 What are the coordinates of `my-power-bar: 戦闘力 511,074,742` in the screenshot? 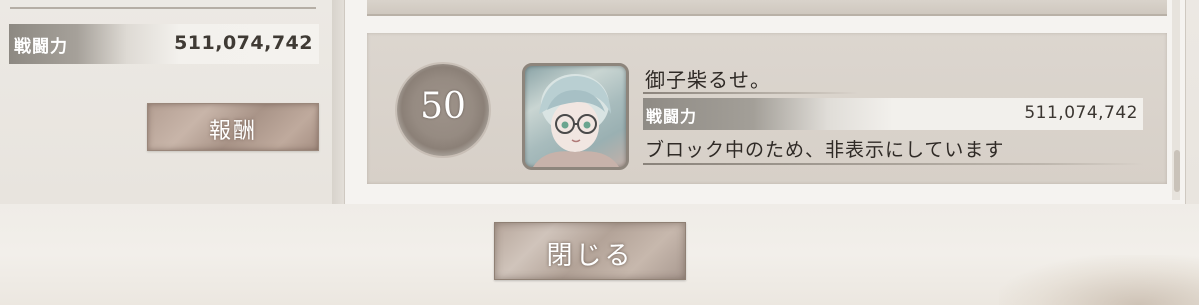 It's located at (164, 44).